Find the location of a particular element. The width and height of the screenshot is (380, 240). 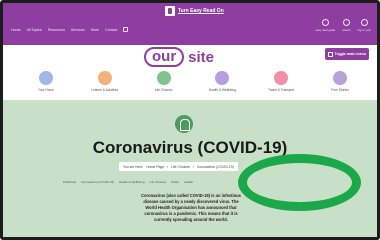

easy-read-toggle: Turn Easy Read On is located at coordinates (194, 11).